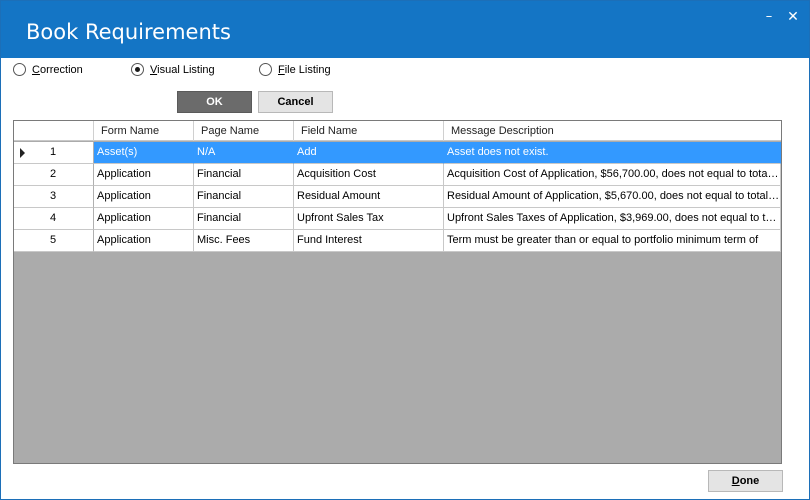 This screenshot has width=810, height=500. I want to click on row-header: 1, so click(54, 153).